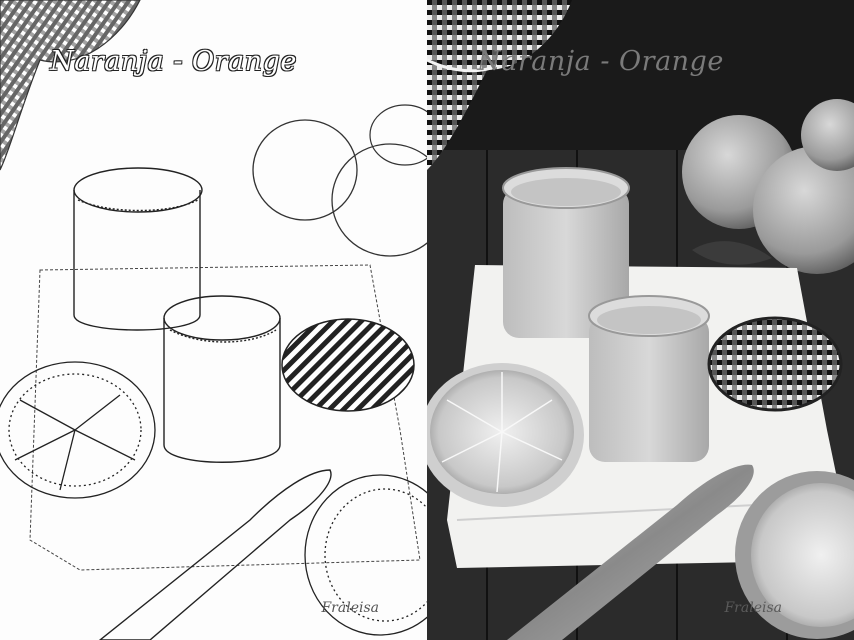  Describe the element at coordinates (499, 85) in the screenshot. I see `photo-gingham-cloth` at that location.